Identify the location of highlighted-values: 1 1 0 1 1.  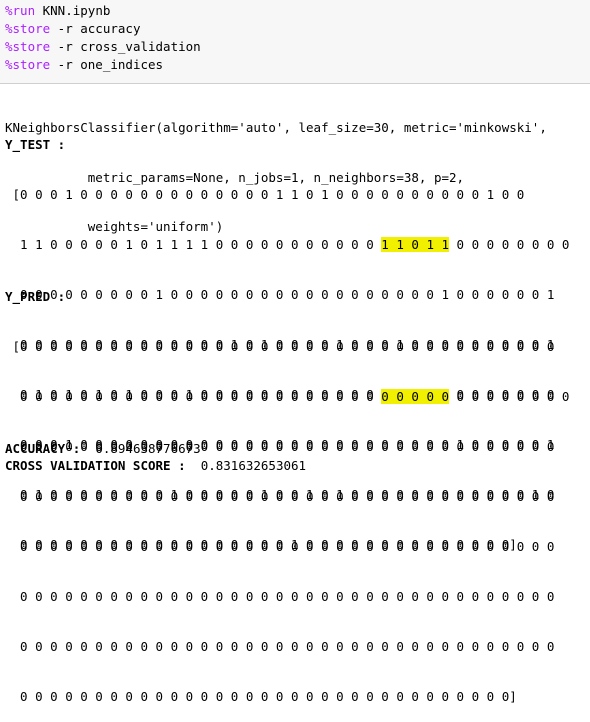
(415, 244).